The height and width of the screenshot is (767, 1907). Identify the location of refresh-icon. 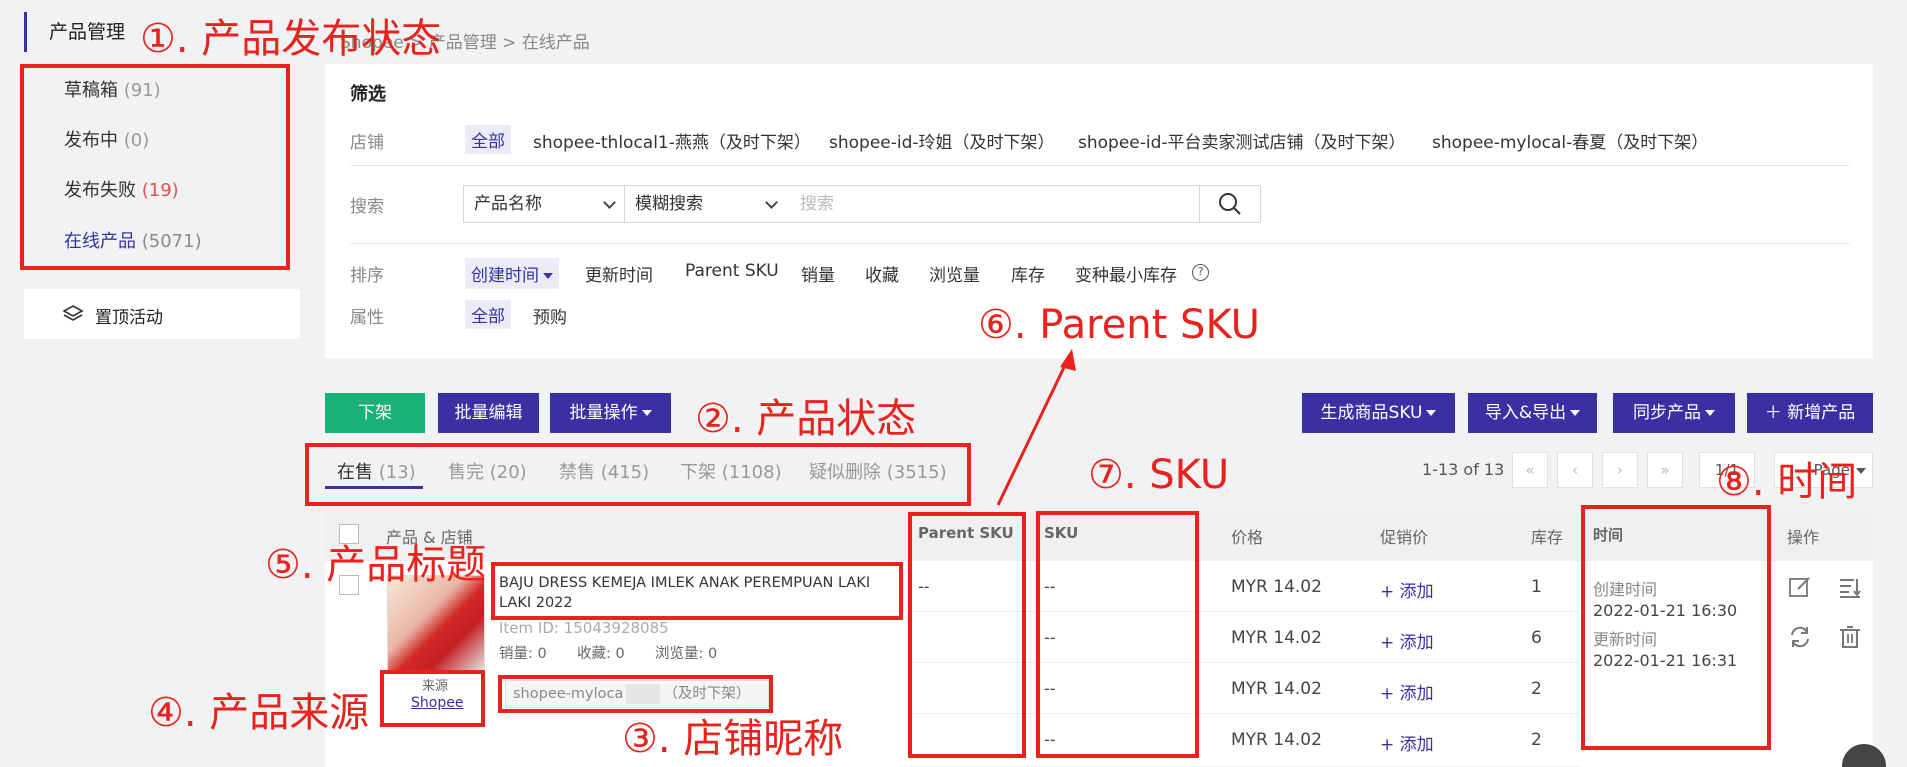
(1800, 637).